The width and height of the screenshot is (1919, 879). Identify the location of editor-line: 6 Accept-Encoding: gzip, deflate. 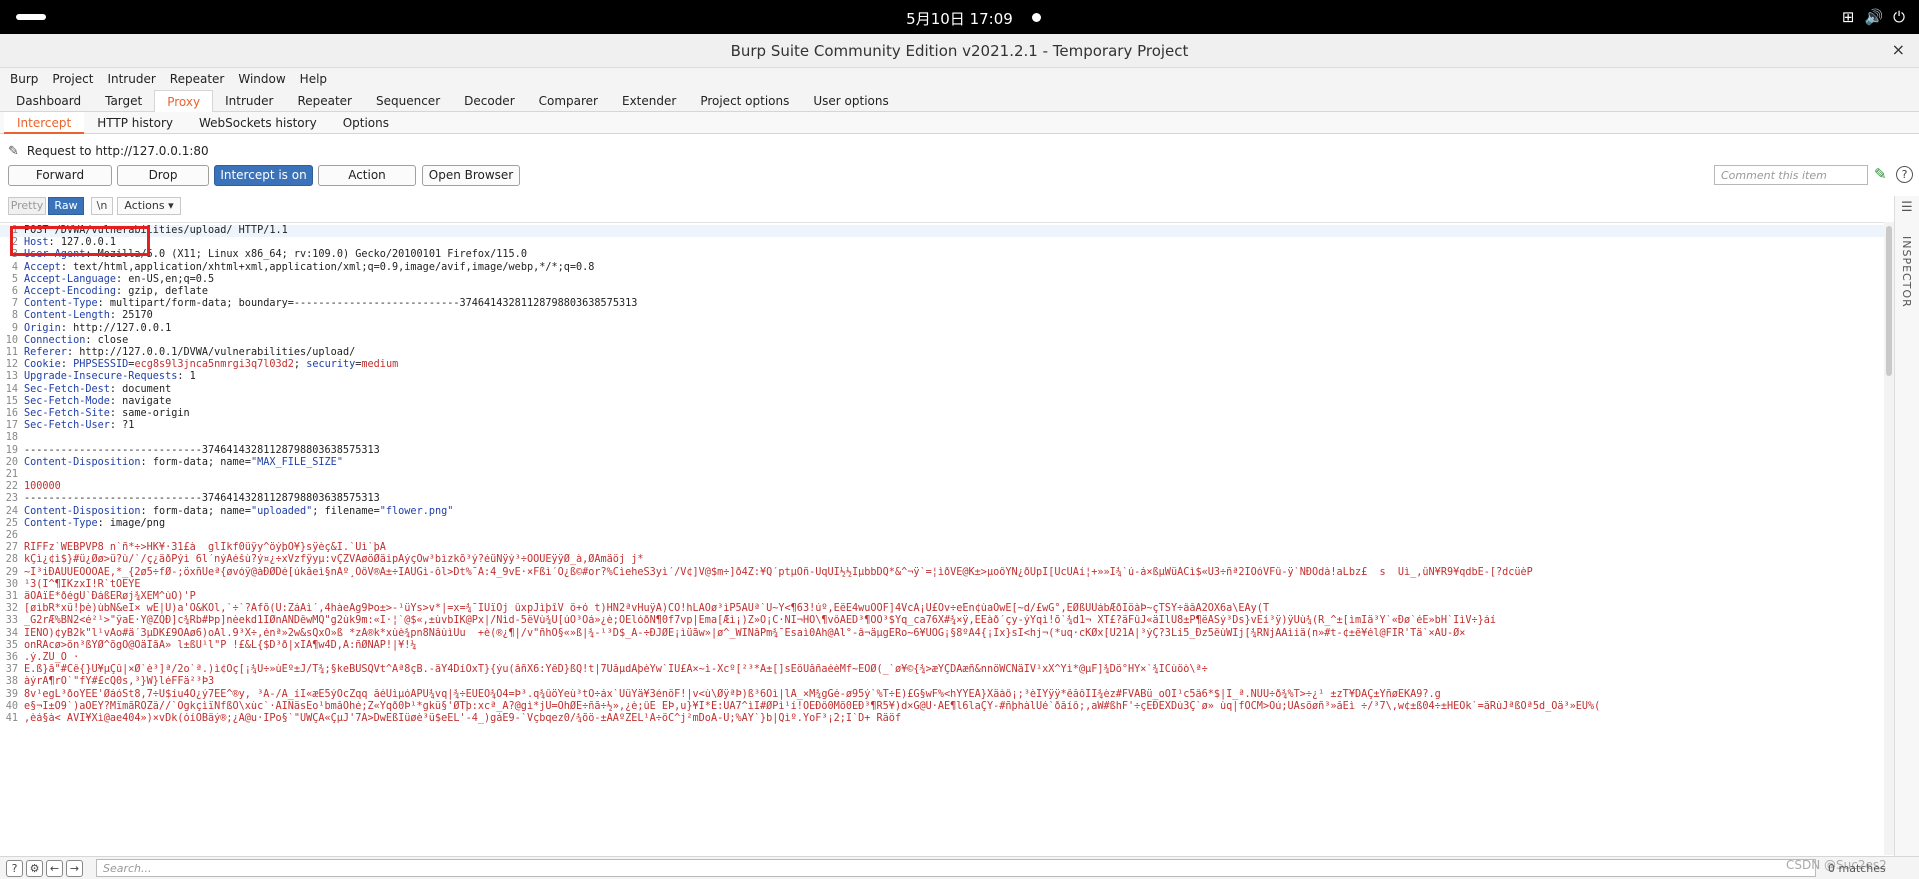
(942, 292).